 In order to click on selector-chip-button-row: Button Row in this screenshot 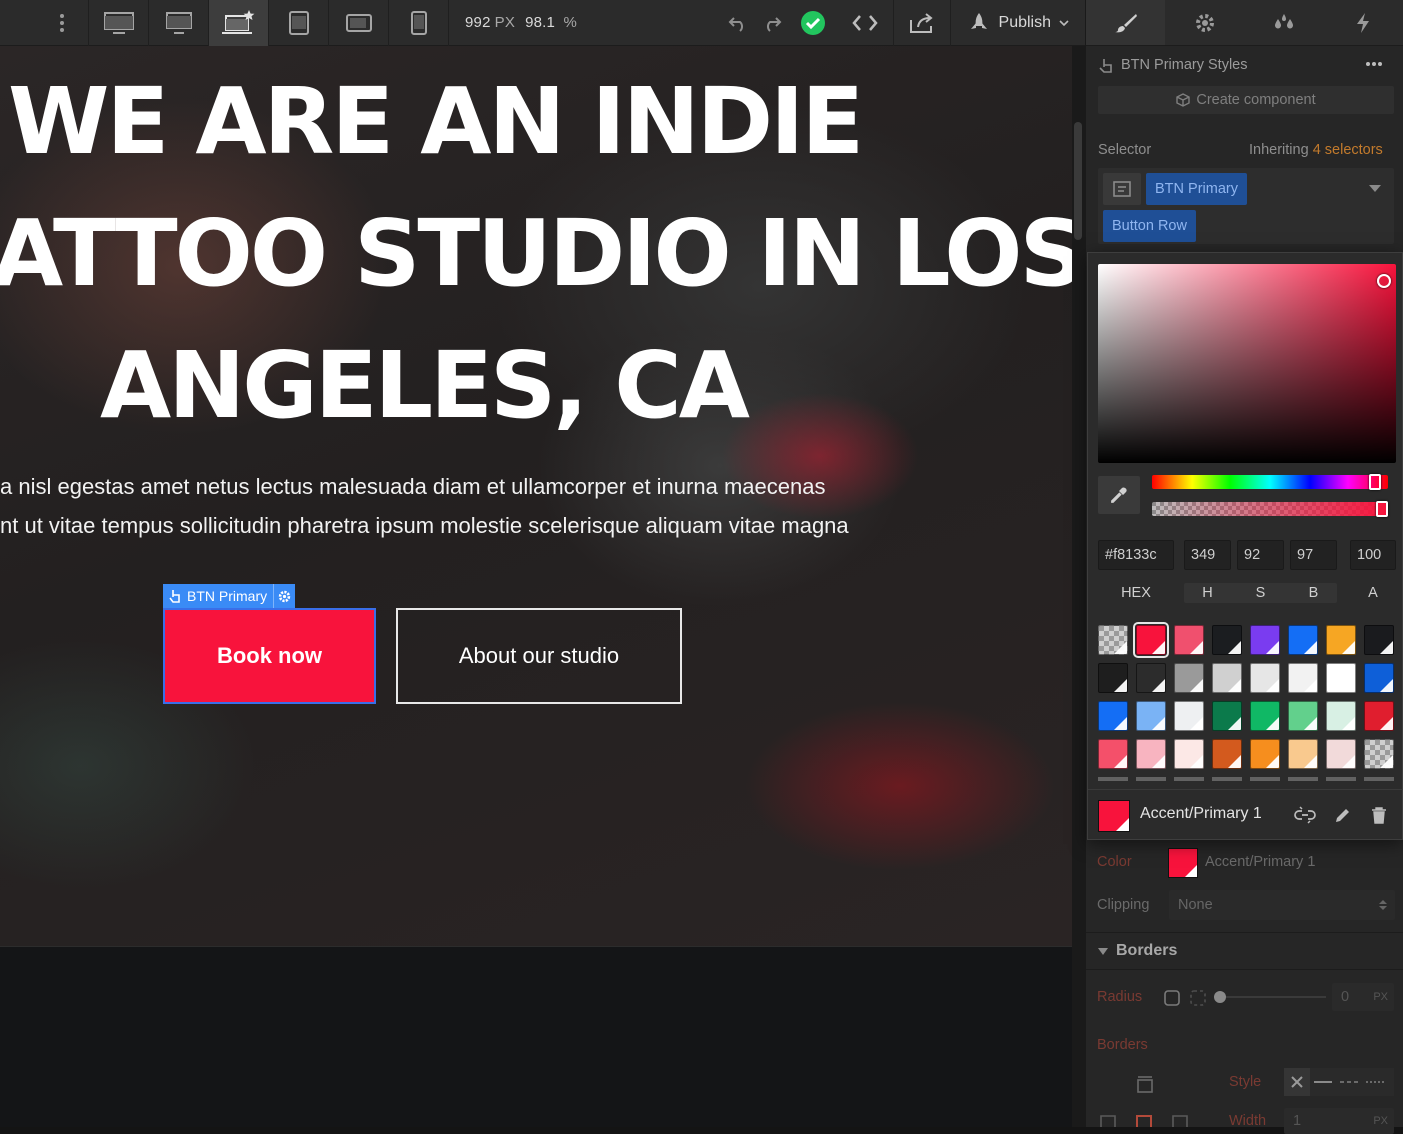, I will do `click(1149, 226)`.